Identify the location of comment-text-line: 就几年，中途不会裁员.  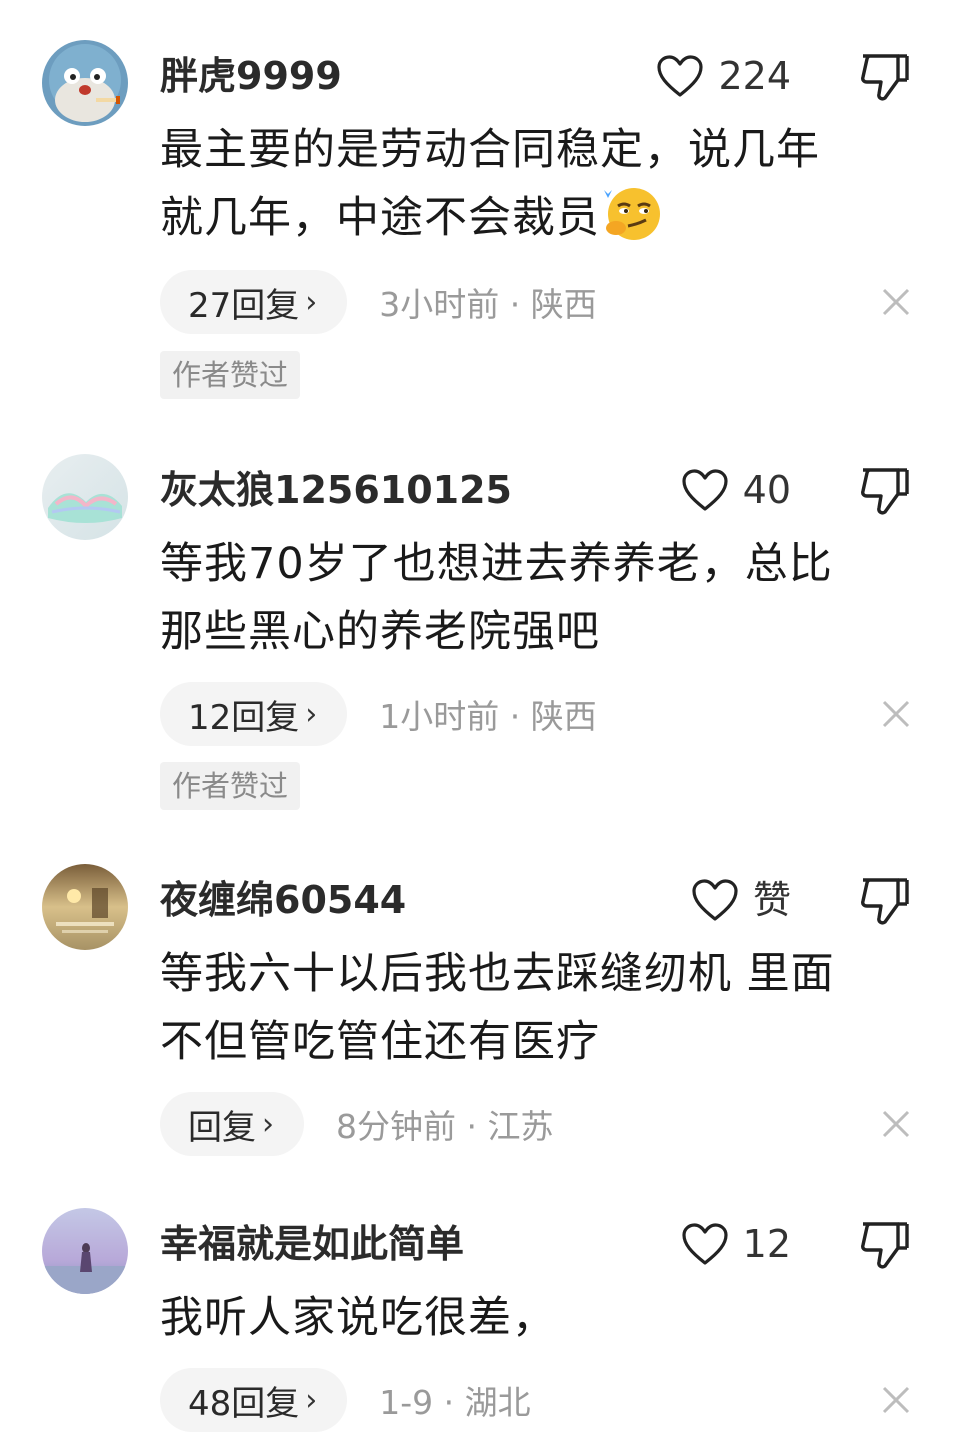
(530, 218).